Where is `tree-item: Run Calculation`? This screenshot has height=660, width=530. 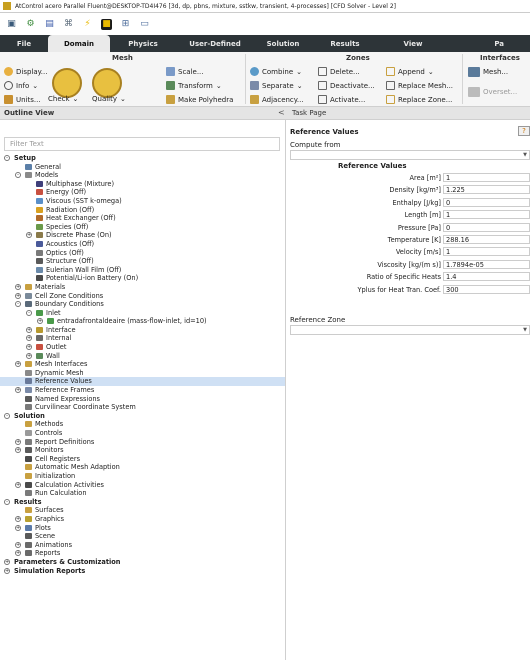 tree-item: Run Calculation is located at coordinates (142, 493).